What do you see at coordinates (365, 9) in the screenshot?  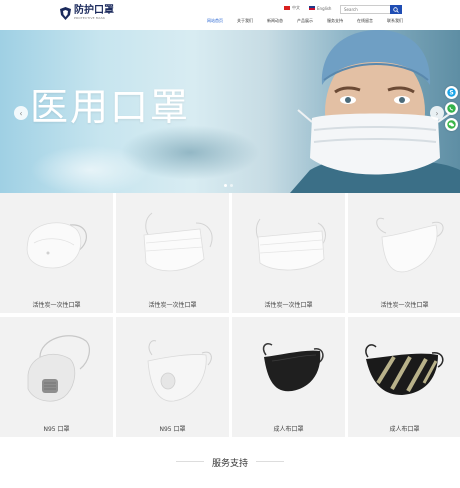 I see `search-input` at bounding box center [365, 9].